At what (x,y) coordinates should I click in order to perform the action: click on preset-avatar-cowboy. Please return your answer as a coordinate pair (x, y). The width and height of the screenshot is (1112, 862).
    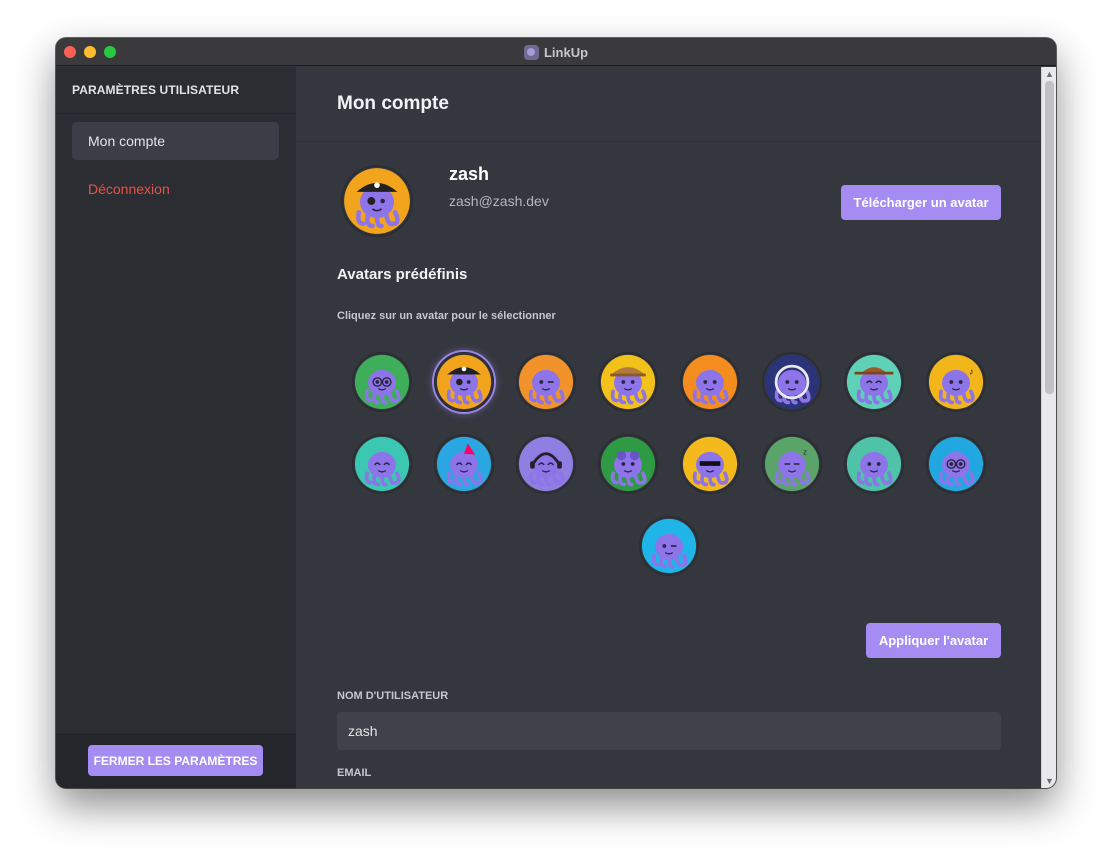
    Looking at the image, I should click on (874, 382).